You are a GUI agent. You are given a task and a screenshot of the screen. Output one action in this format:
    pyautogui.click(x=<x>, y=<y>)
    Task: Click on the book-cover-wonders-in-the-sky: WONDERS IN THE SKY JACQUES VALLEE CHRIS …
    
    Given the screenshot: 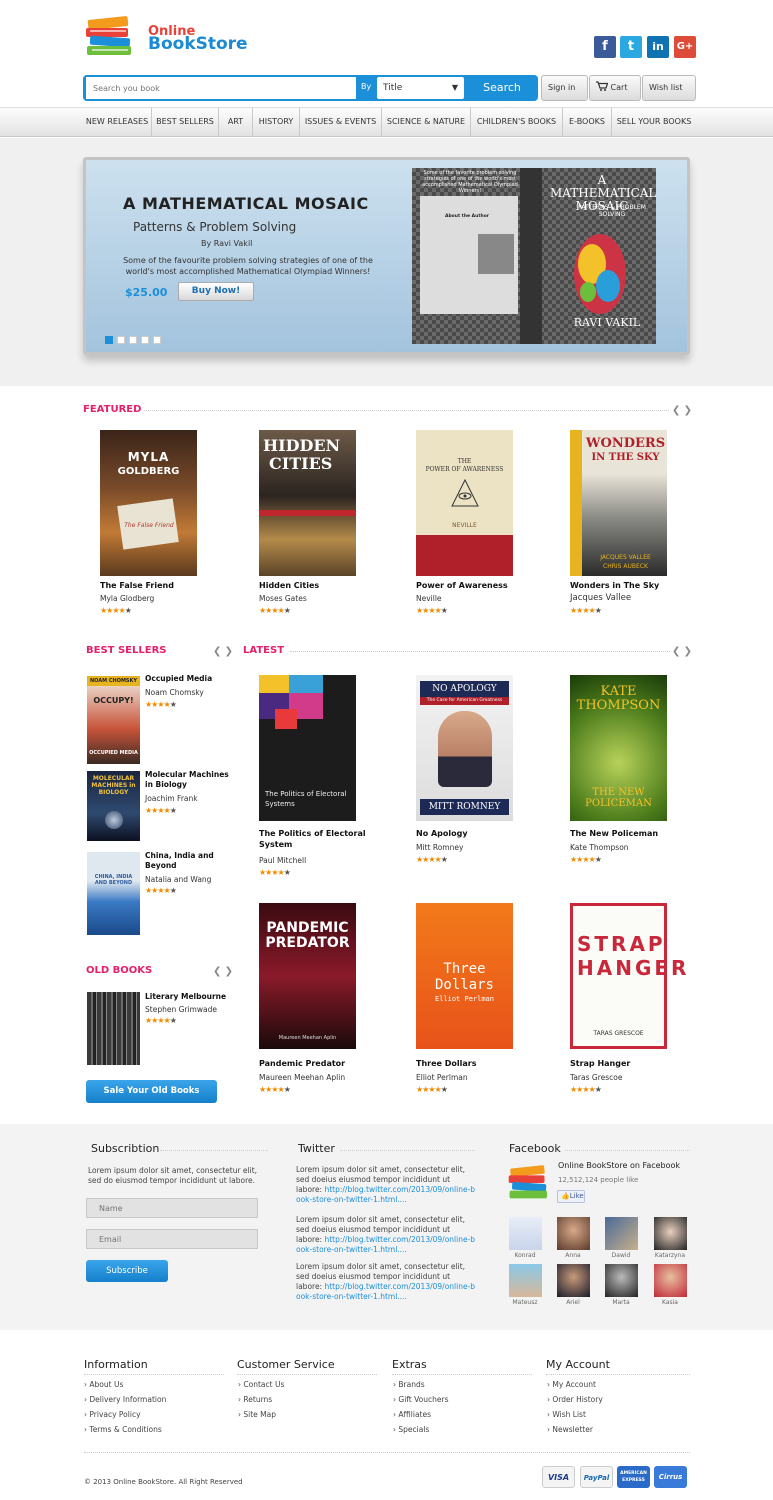 What is the action you would take?
    pyautogui.click(x=618, y=503)
    